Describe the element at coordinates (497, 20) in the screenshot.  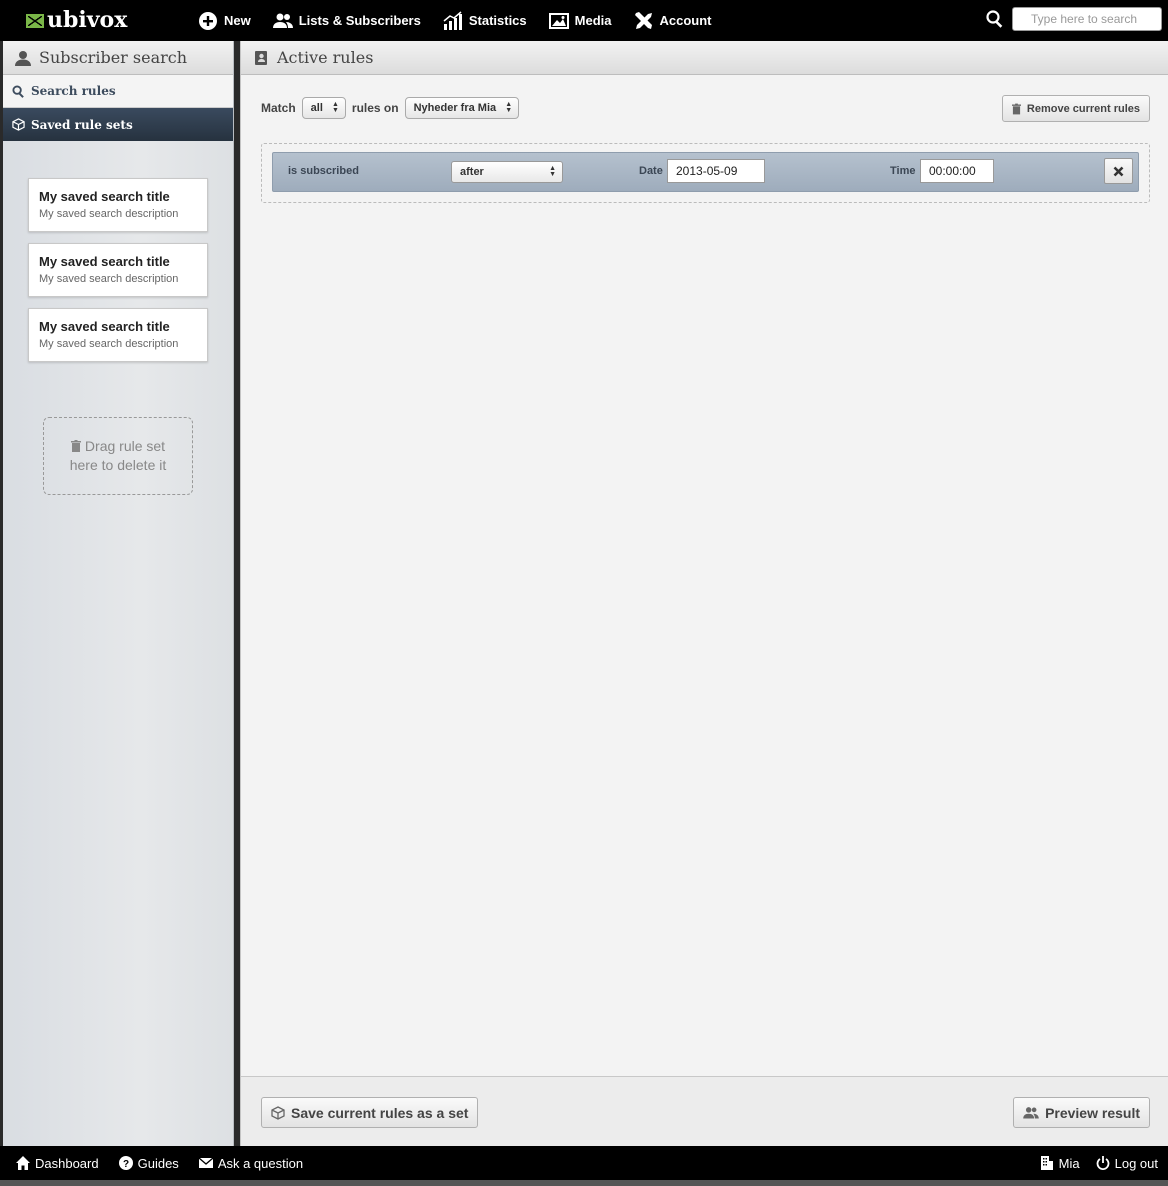
I see `nav-statistics-label: Statistics` at that location.